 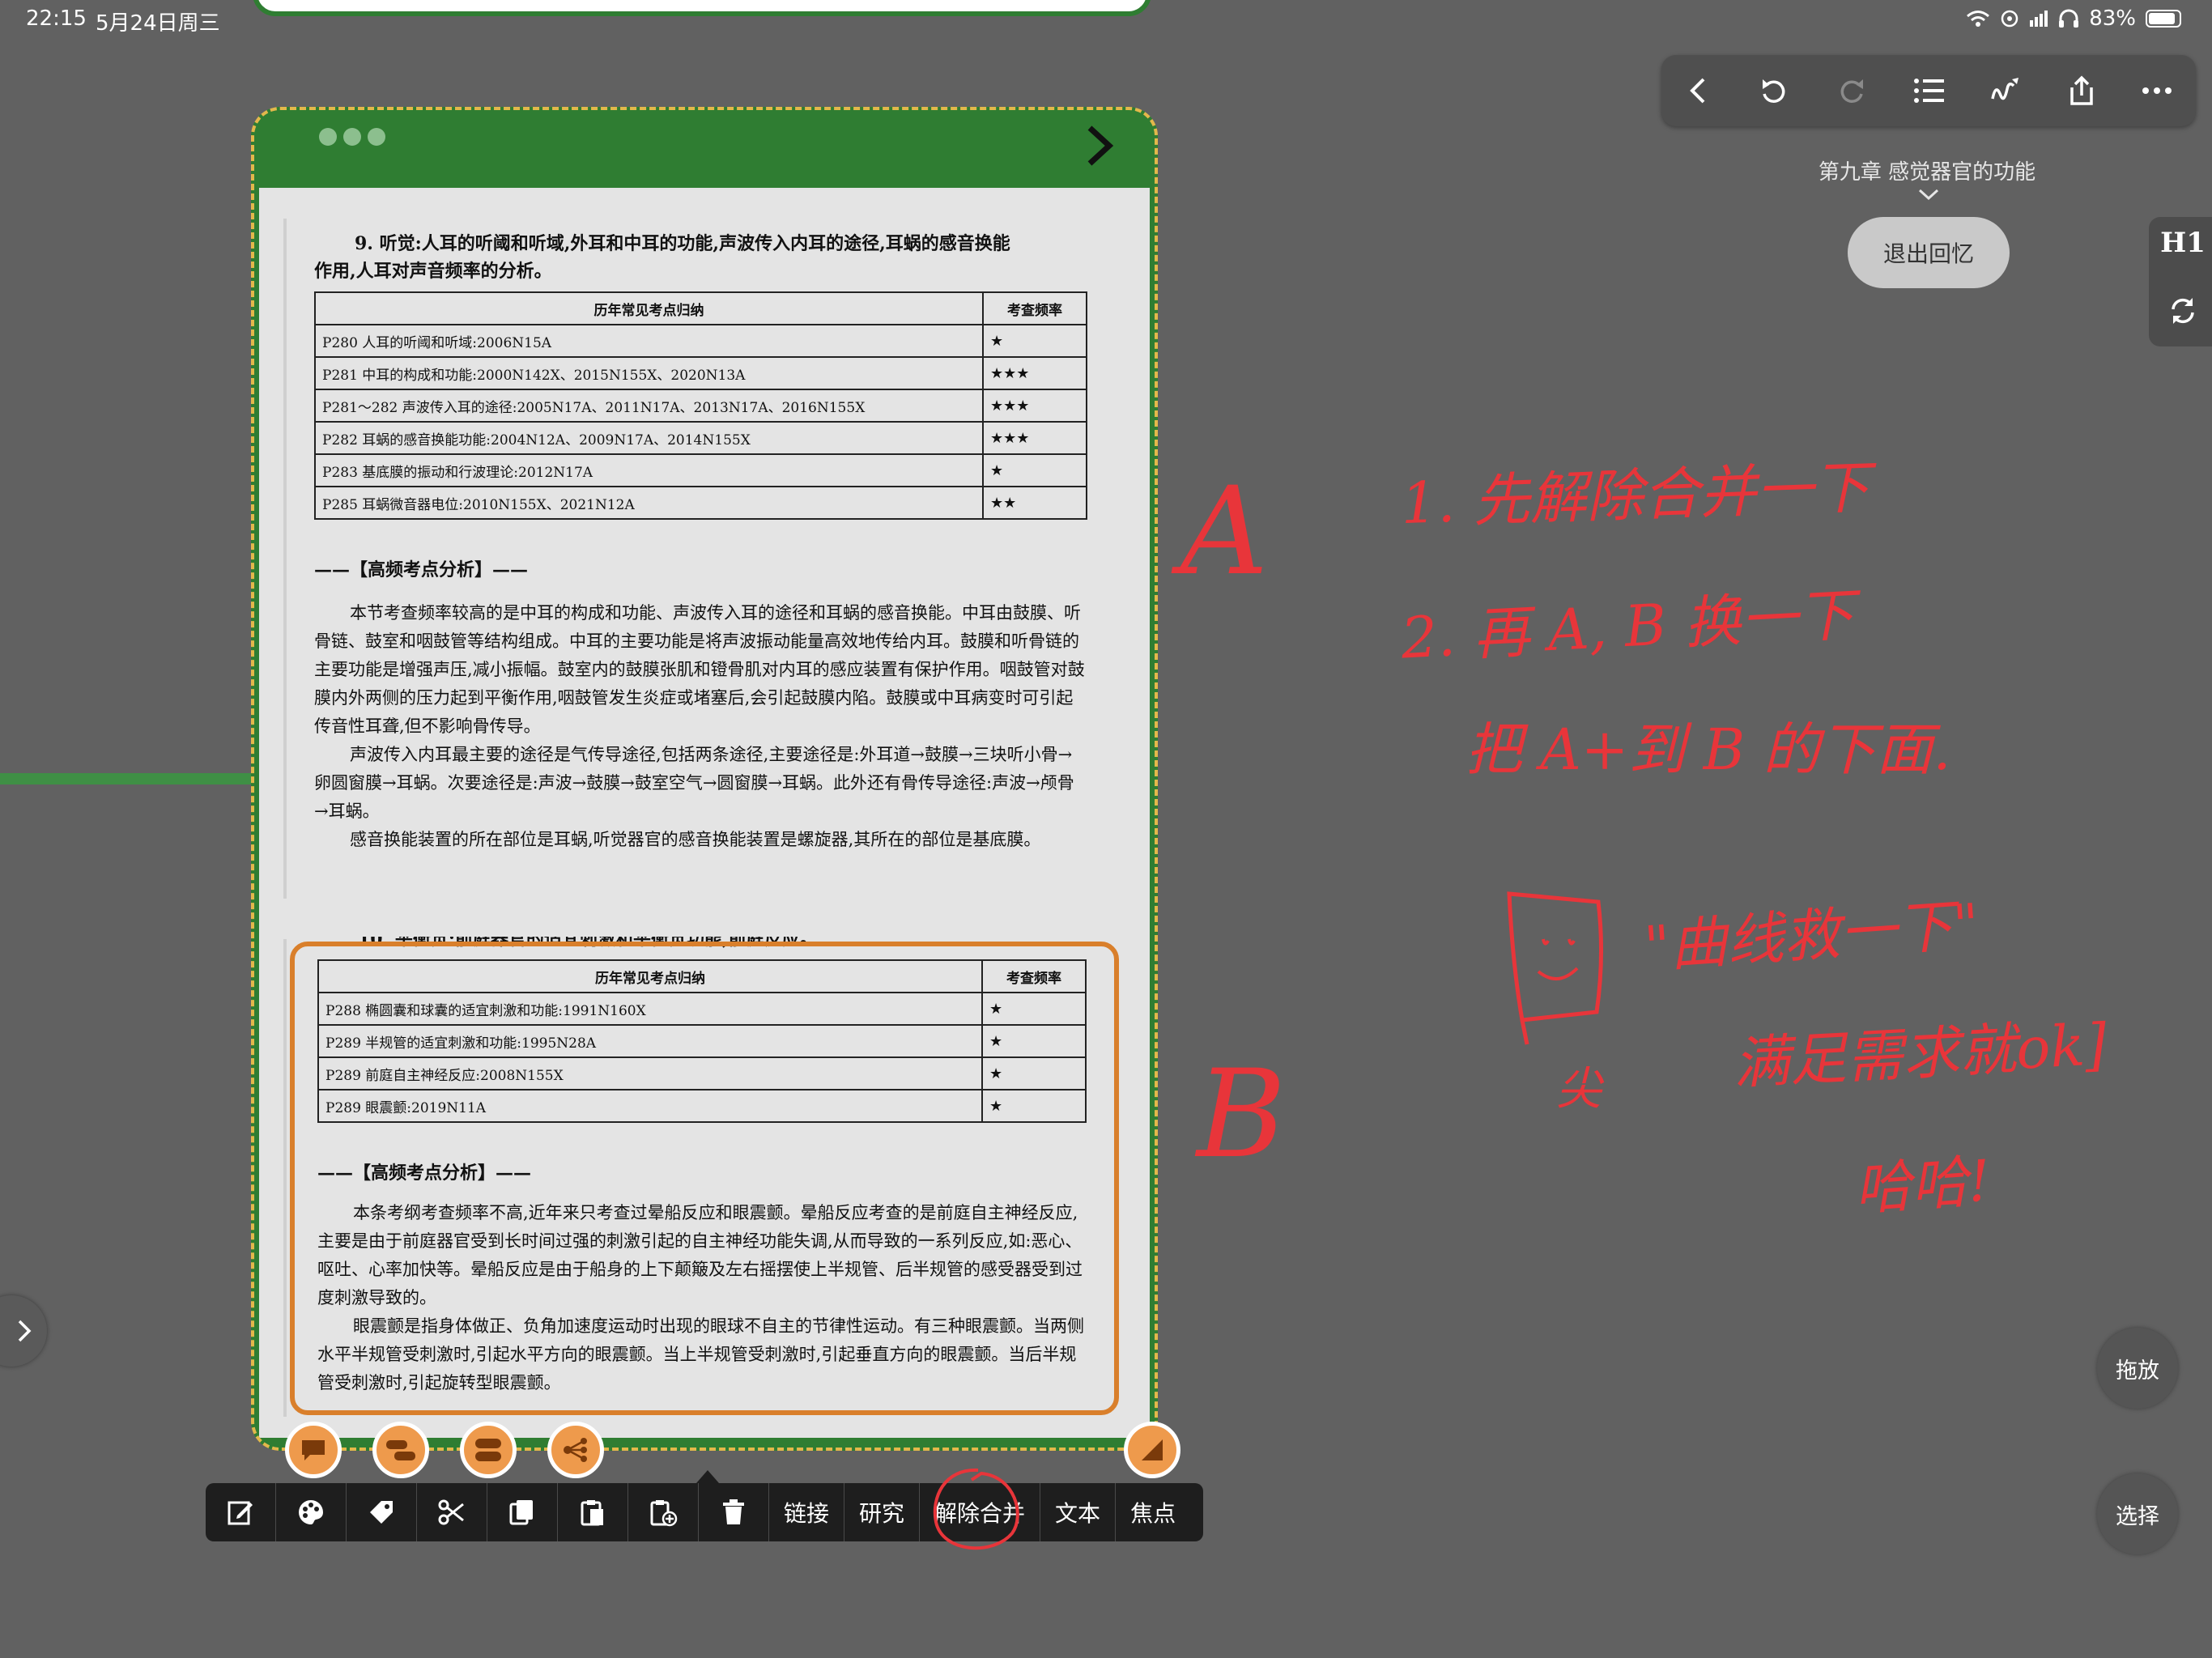 I want to click on tag-button, so click(x=382, y=1512).